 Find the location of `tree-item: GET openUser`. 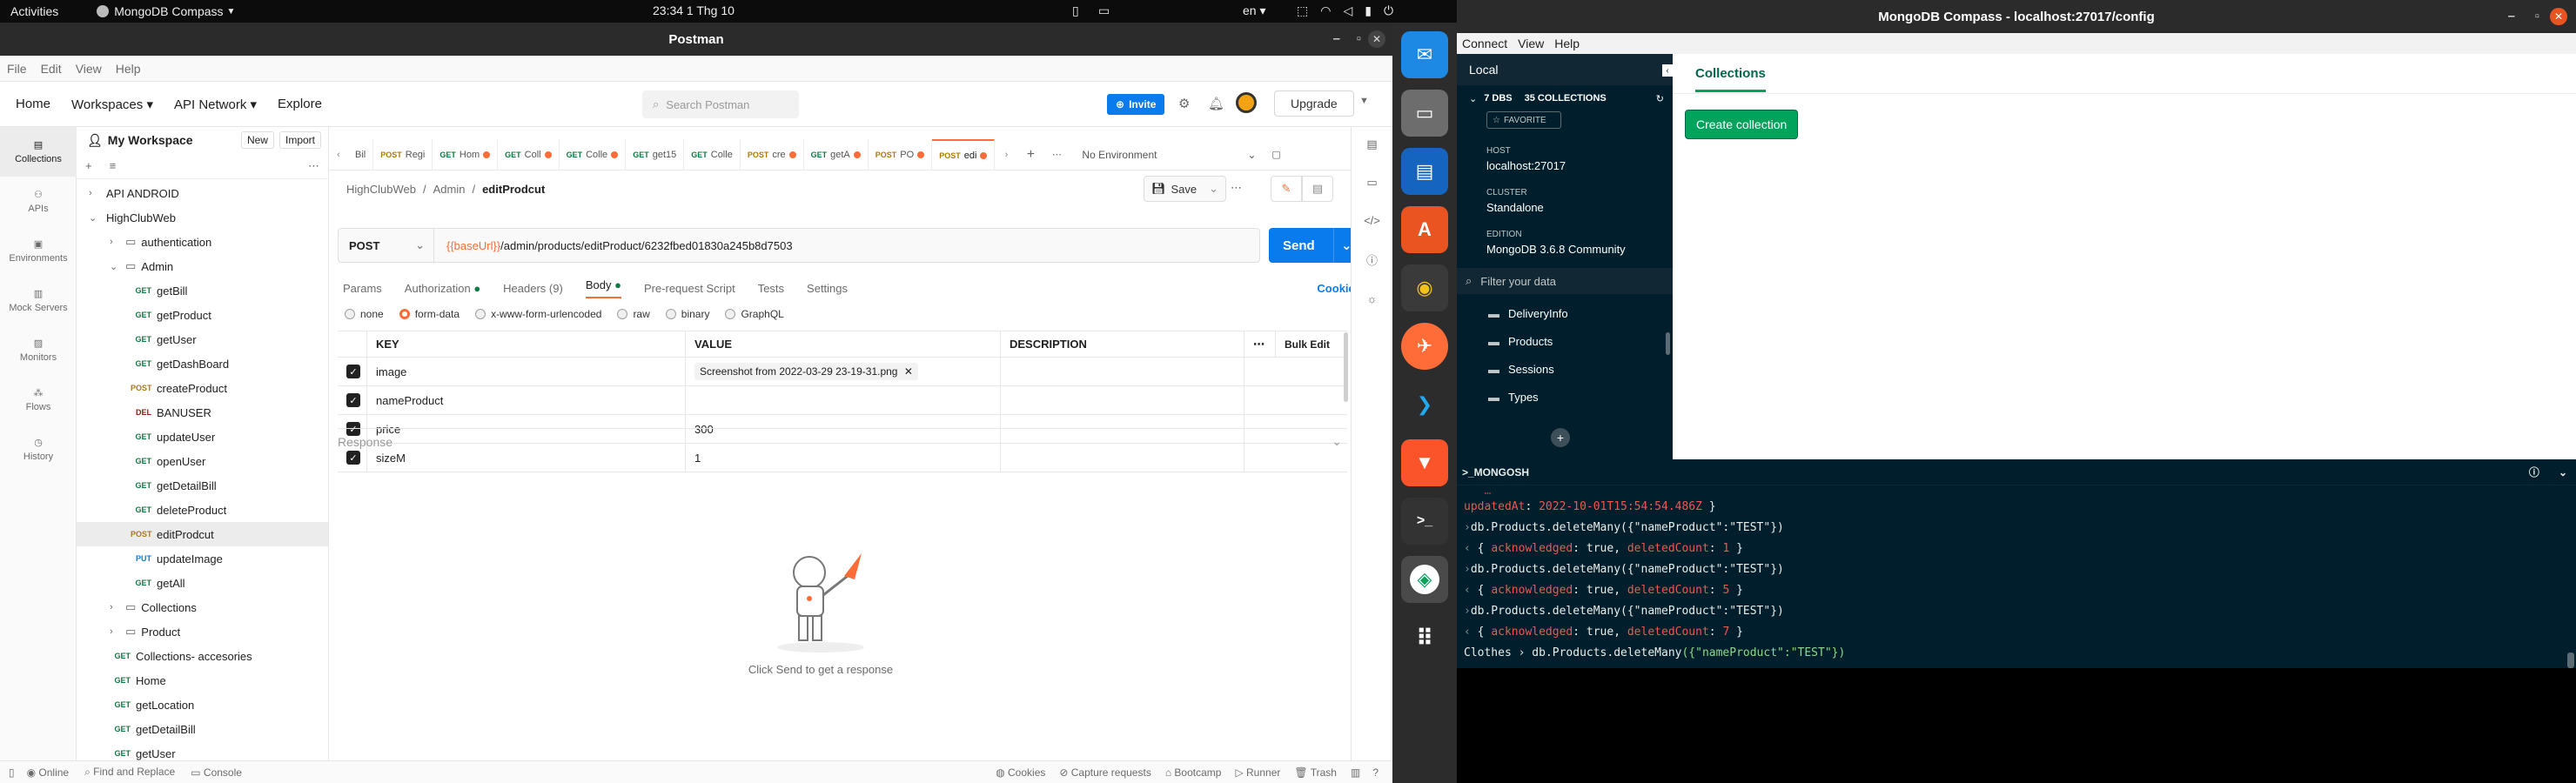

tree-item: GET openUser is located at coordinates (203, 461).